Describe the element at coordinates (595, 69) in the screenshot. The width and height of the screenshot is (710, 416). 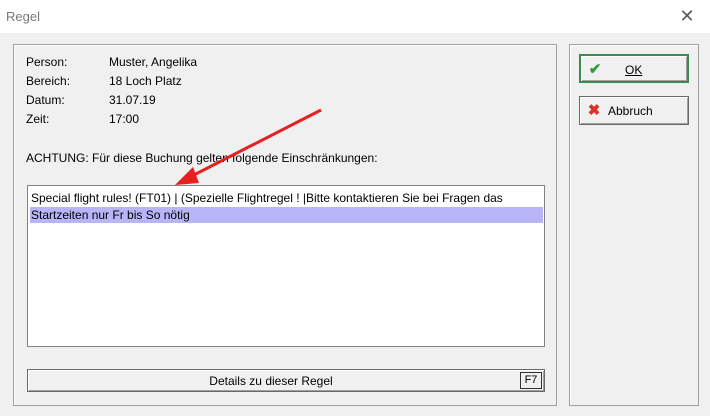
I see `checkmark-icon: ✔` at that location.